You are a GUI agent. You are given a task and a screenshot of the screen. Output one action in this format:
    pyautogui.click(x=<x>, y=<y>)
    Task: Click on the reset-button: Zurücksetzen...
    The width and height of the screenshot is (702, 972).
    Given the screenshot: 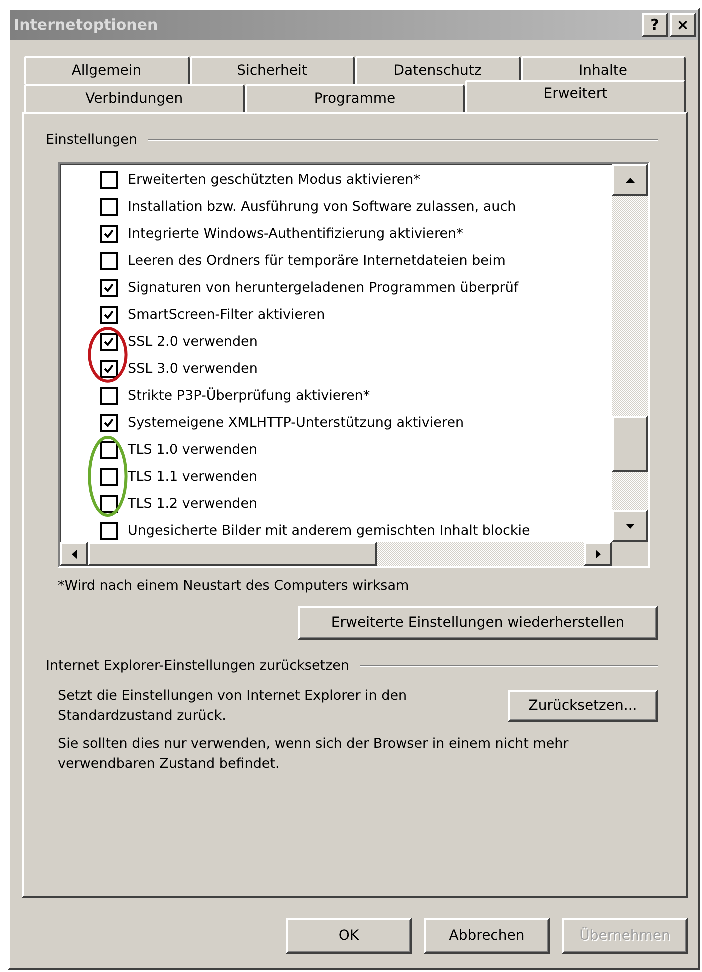 What is the action you would take?
    pyautogui.click(x=583, y=706)
    